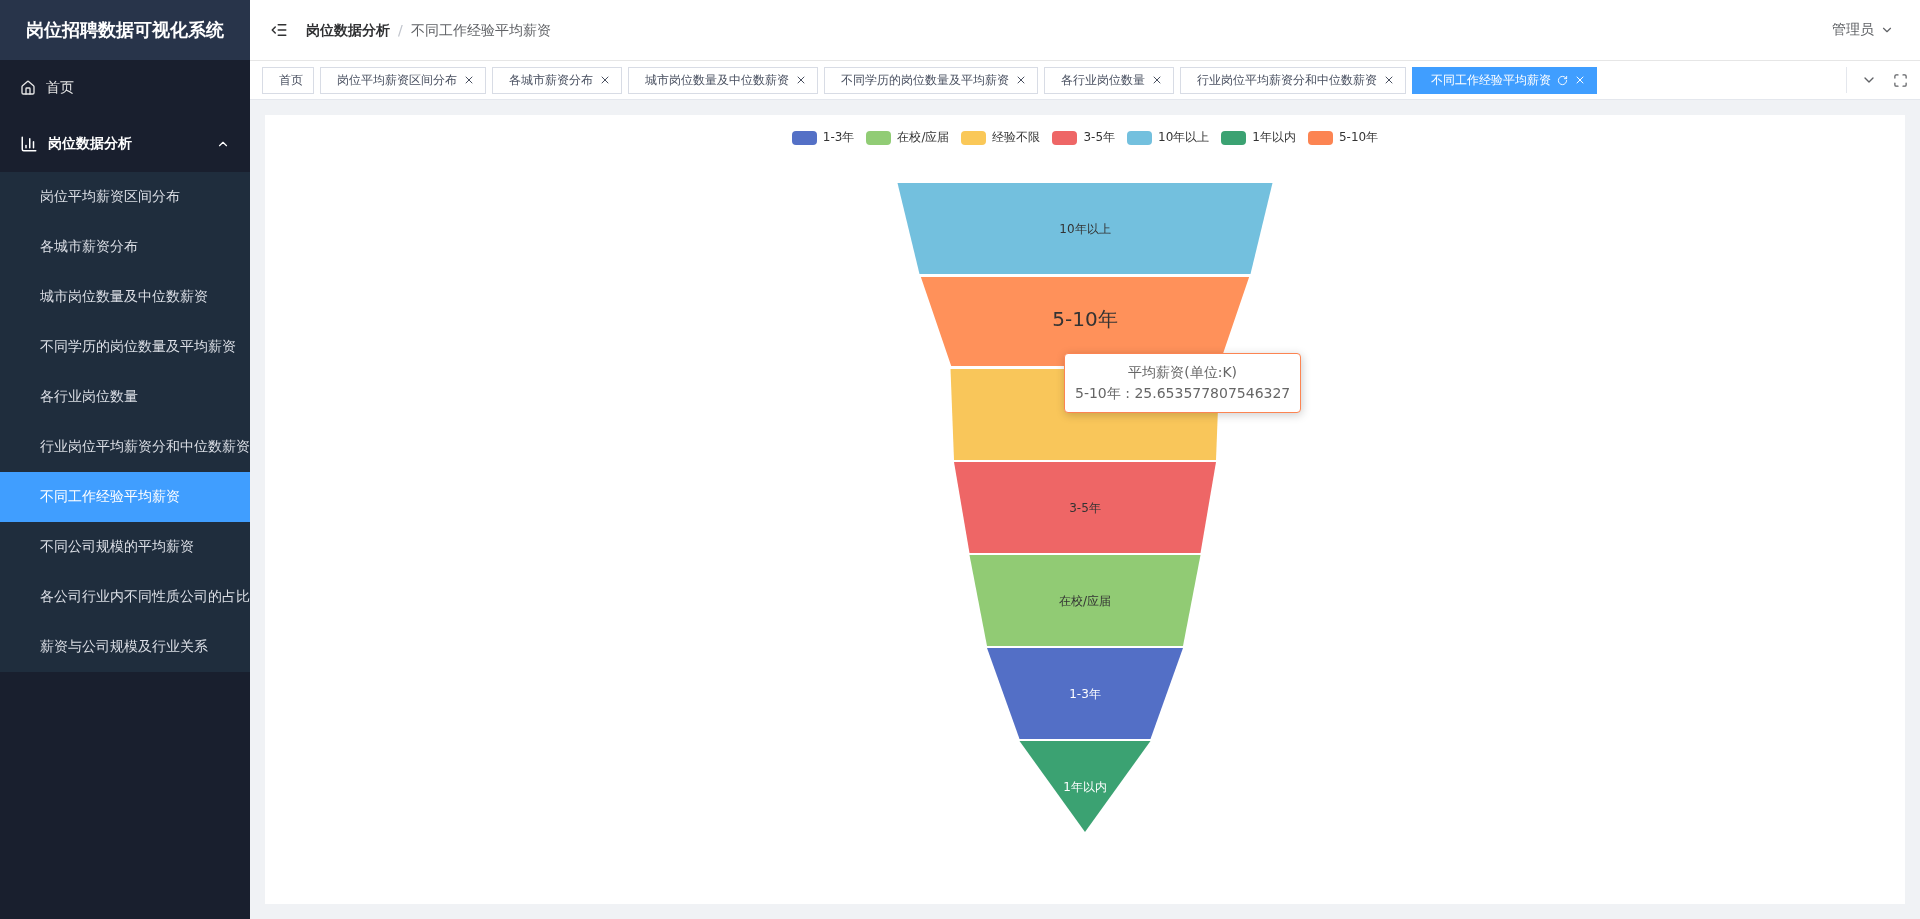  What do you see at coordinates (1085, 600) in the screenshot?
I see `segment-label: 在校/应届` at bounding box center [1085, 600].